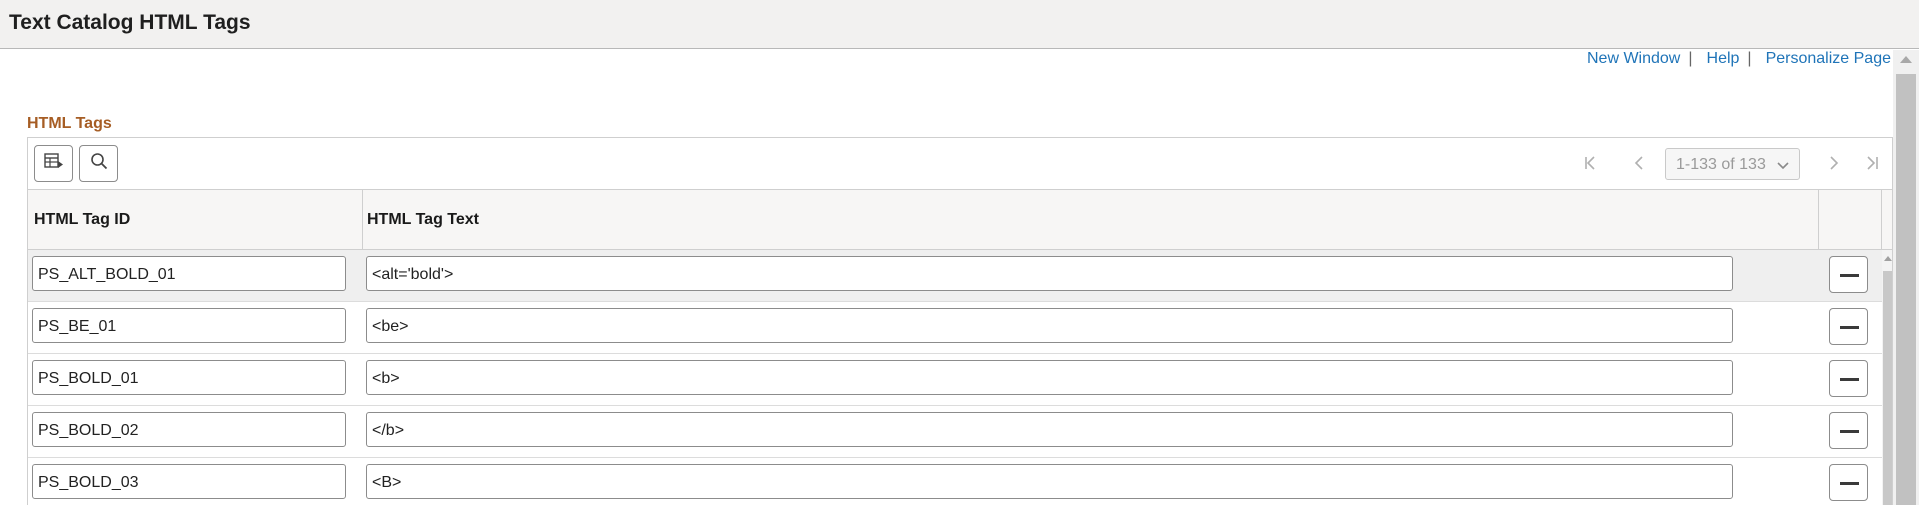  I want to click on tag-text-input: <alt='bold'>, so click(1049, 273).